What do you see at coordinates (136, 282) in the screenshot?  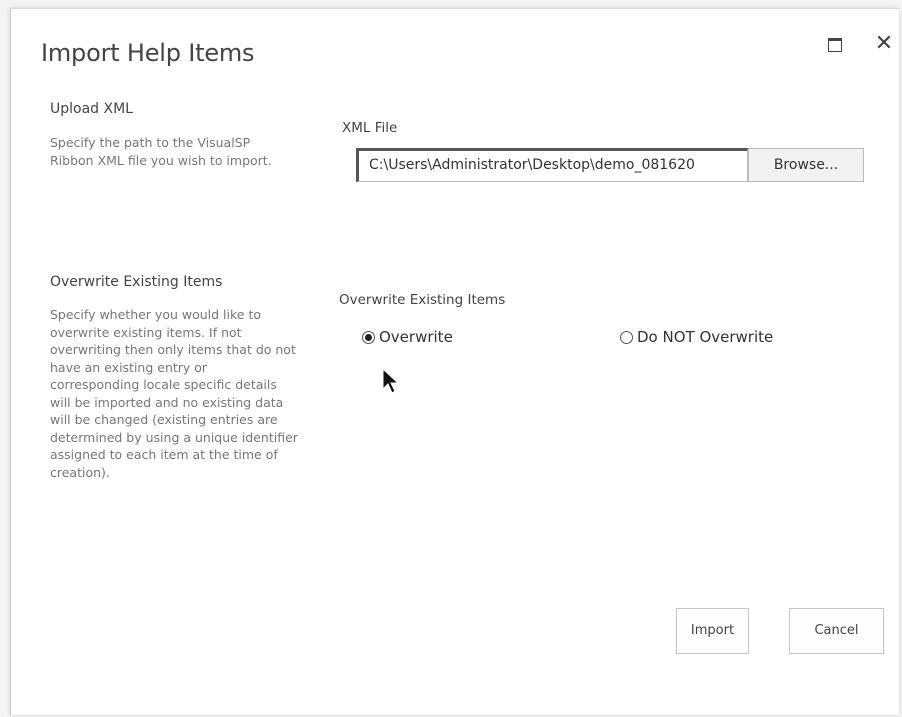 I see `overwrite-heading: Overwrite Existing Items` at bounding box center [136, 282].